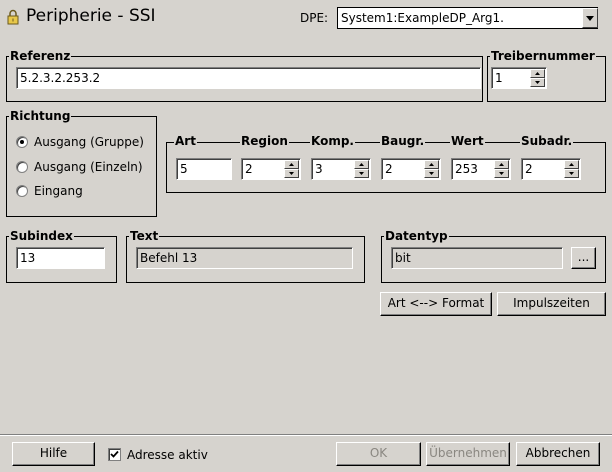 This screenshot has height=472, width=612. What do you see at coordinates (88, 167) in the screenshot?
I see `radio-ausgang-einzeln-label: Ausgang (Einzeln)` at bounding box center [88, 167].